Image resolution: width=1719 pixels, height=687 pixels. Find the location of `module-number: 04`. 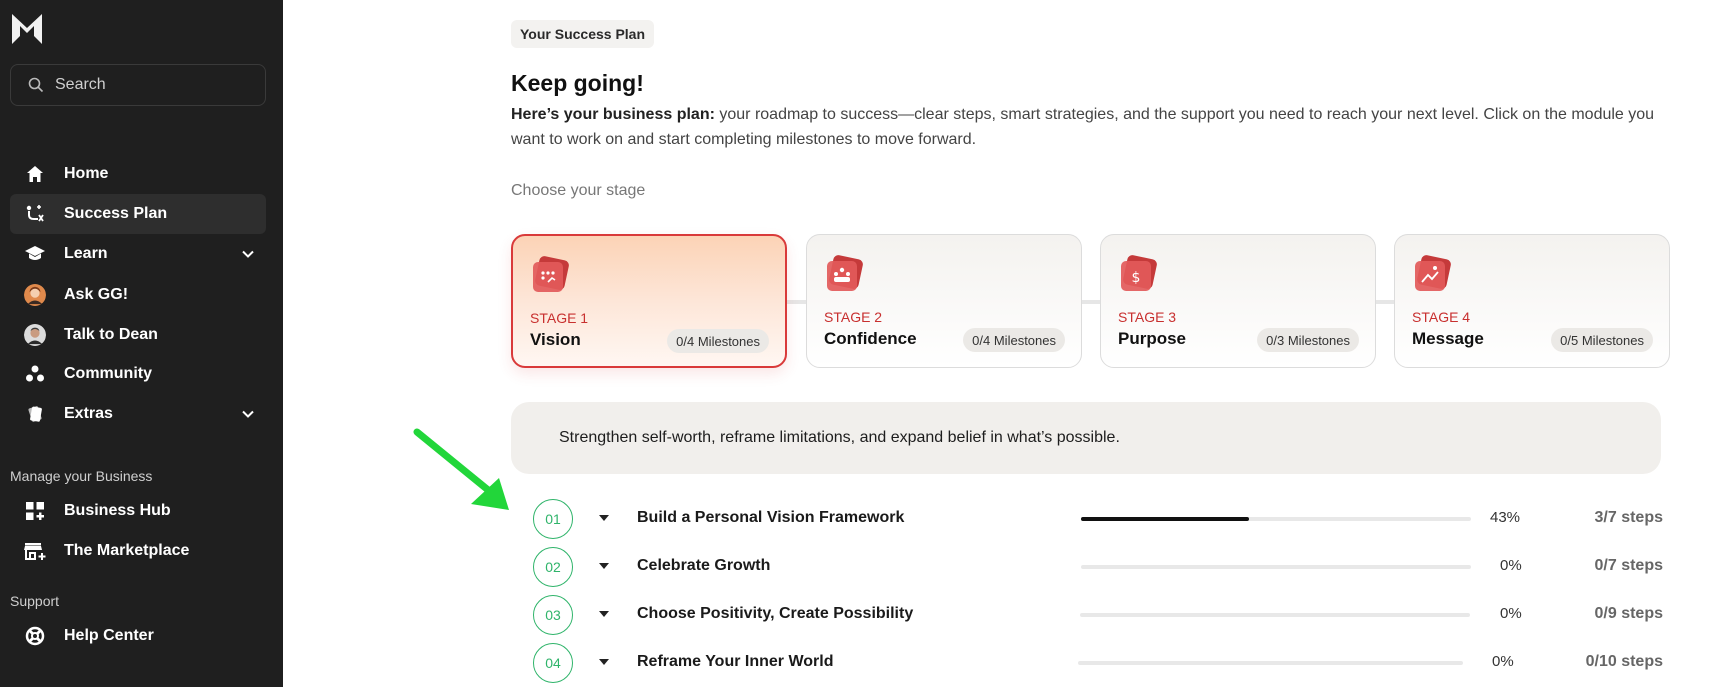

module-number: 04 is located at coordinates (553, 663).